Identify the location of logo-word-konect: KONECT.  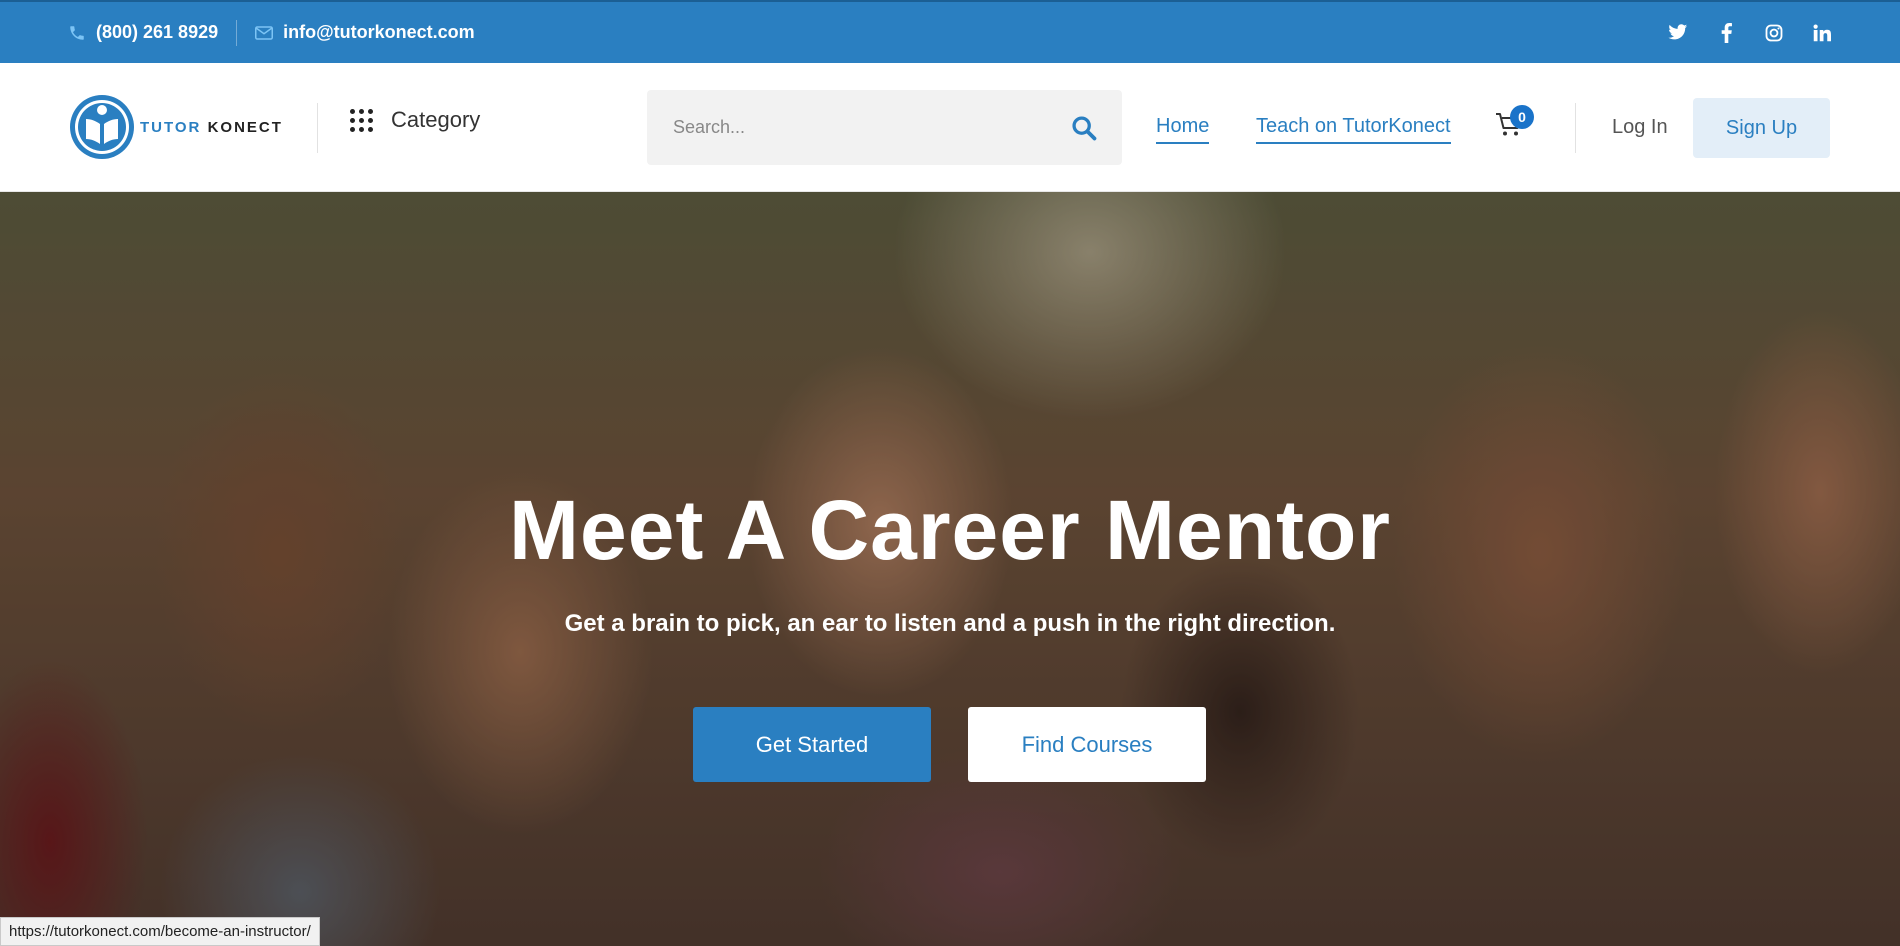
(245, 127).